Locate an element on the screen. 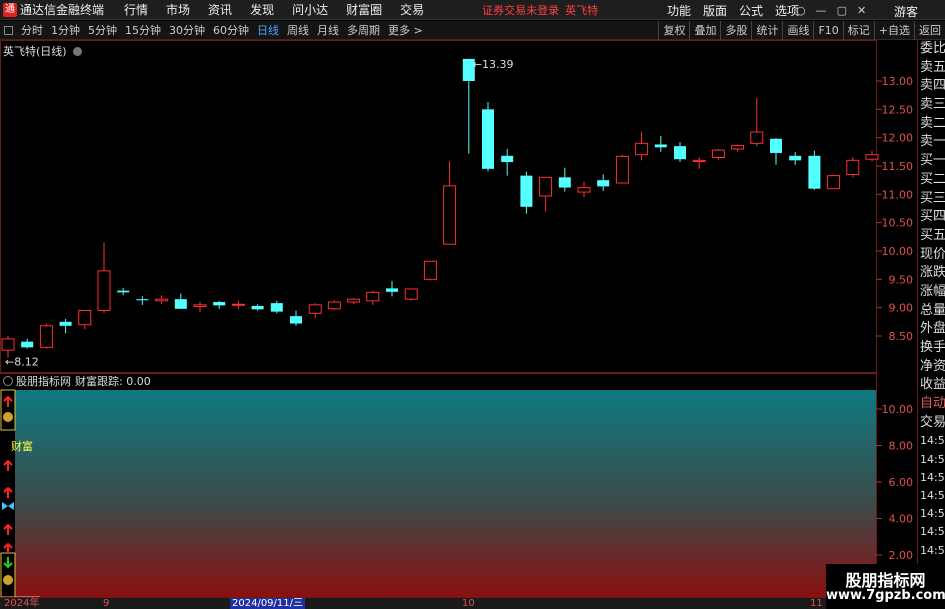  quote-label: 收益 is located at coordinates (931, 385).